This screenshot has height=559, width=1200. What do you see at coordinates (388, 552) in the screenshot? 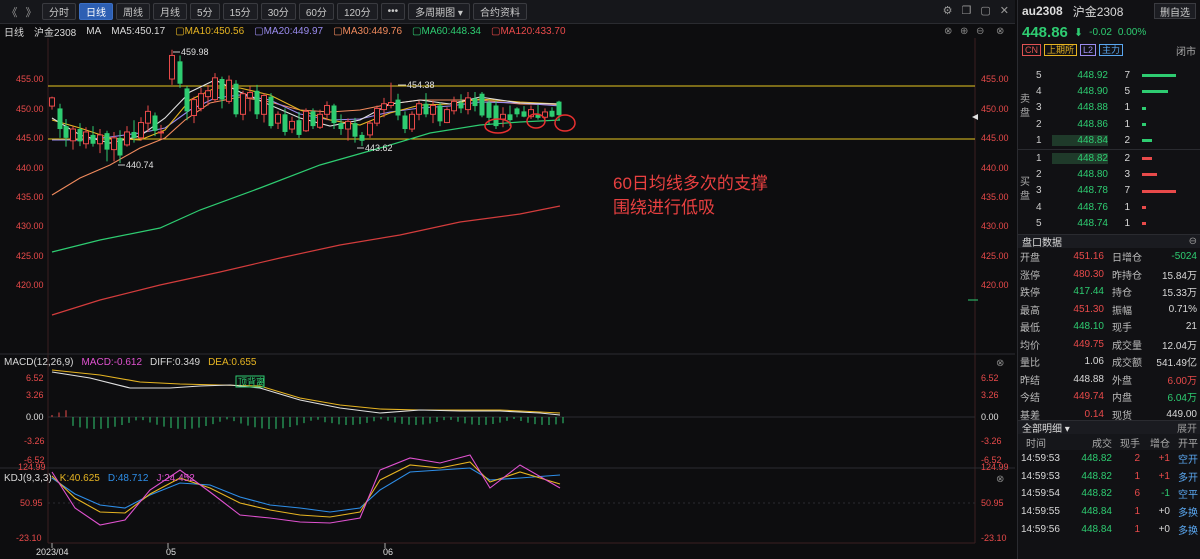
I see `svg-text: 06` at bounding box center [388, 552].